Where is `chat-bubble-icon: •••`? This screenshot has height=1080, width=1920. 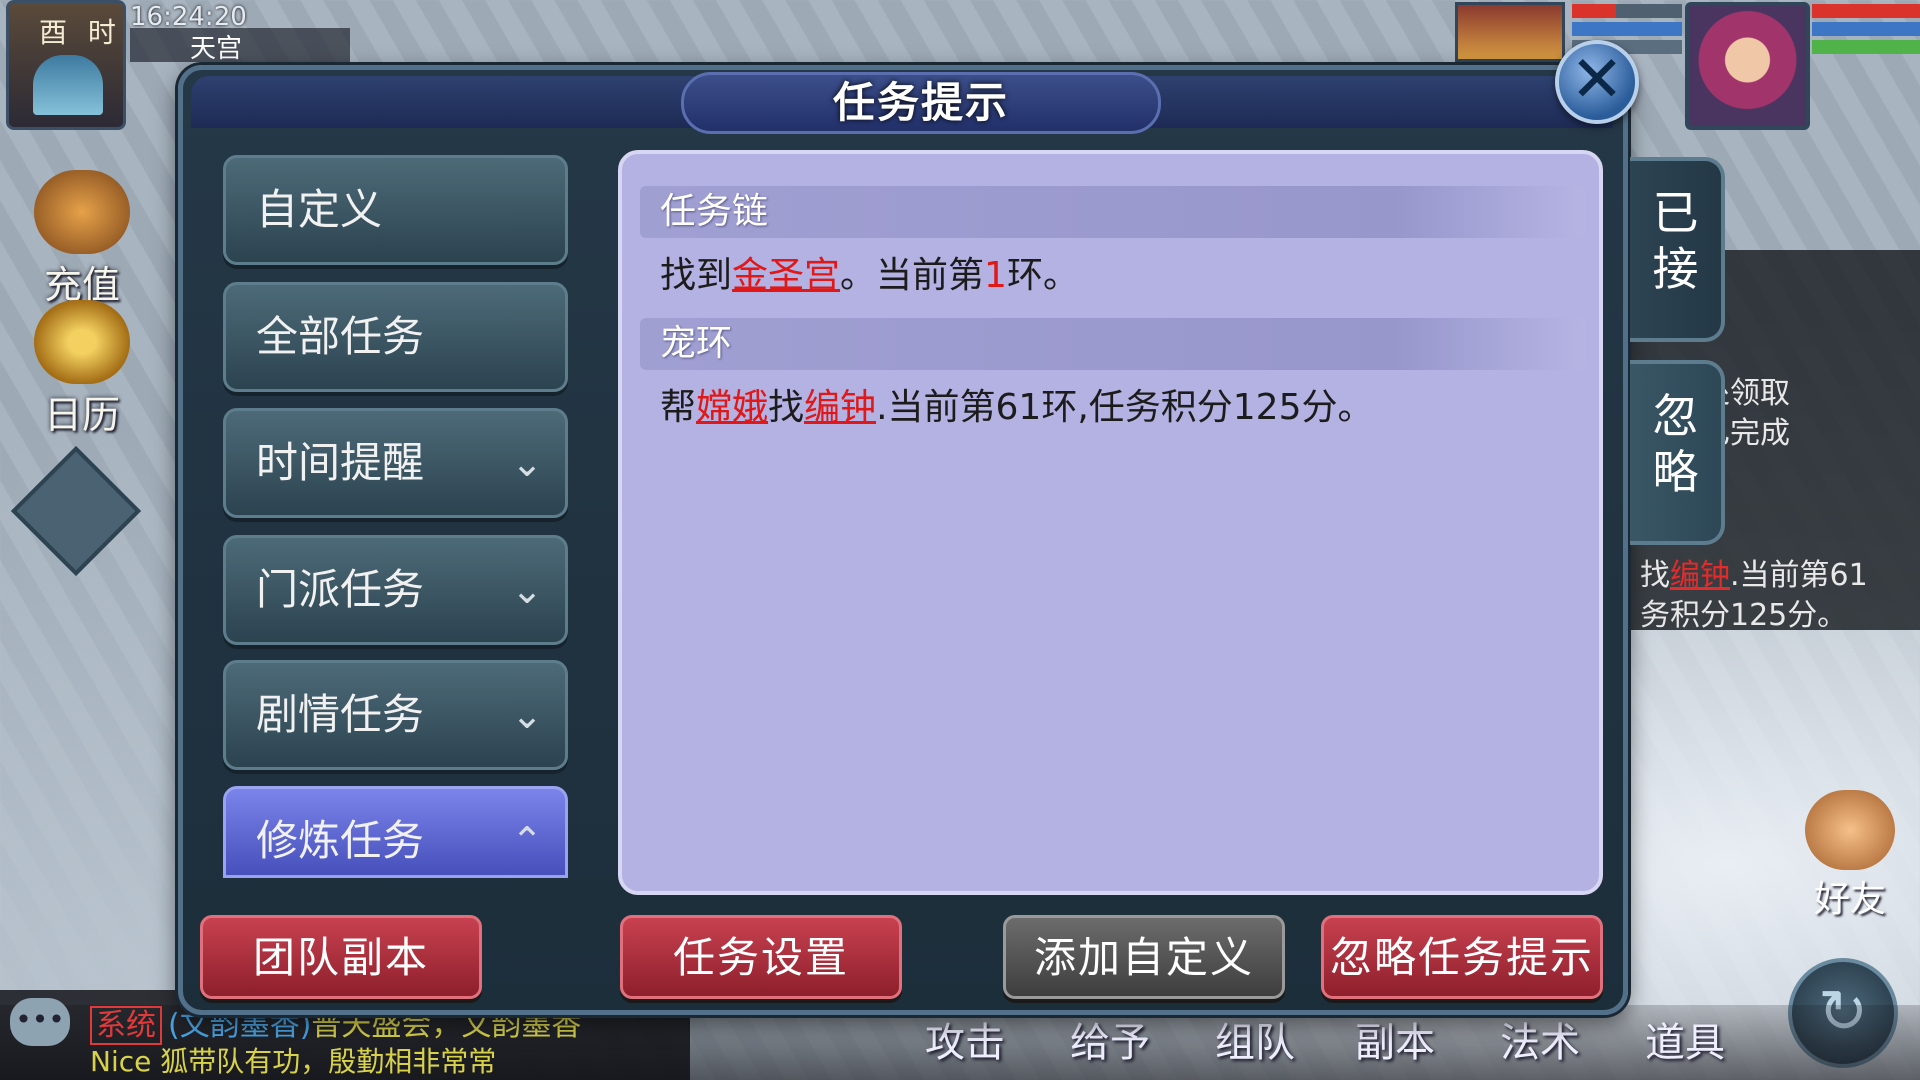
chat-bubble-icon: ••• is located at coordinates (40, 1022).